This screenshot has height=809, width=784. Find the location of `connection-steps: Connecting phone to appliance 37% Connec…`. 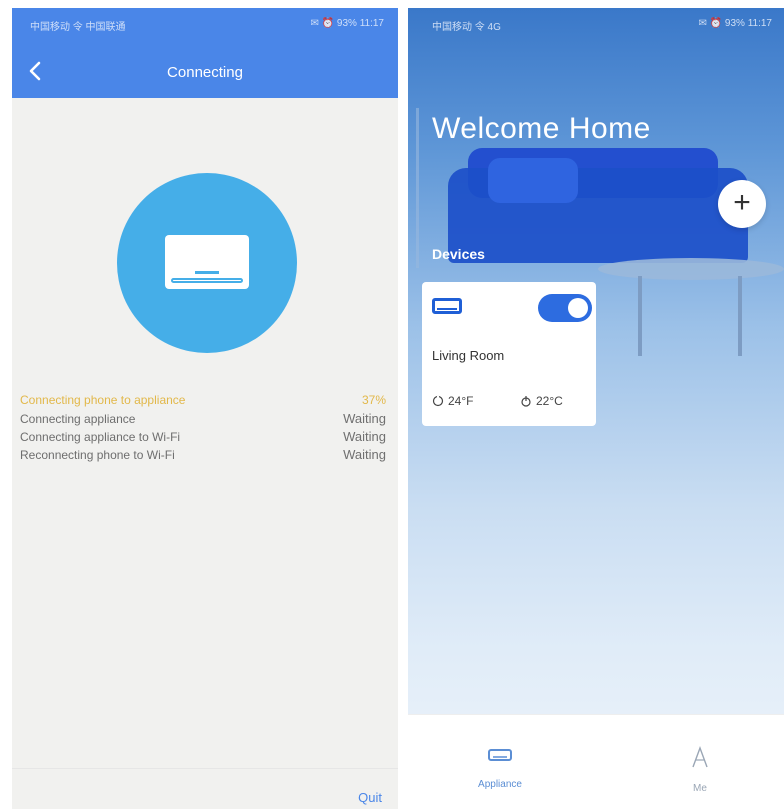

connection-steps: Connecting phone to appliance 37% Connec… is located at coordinates (203, 429).